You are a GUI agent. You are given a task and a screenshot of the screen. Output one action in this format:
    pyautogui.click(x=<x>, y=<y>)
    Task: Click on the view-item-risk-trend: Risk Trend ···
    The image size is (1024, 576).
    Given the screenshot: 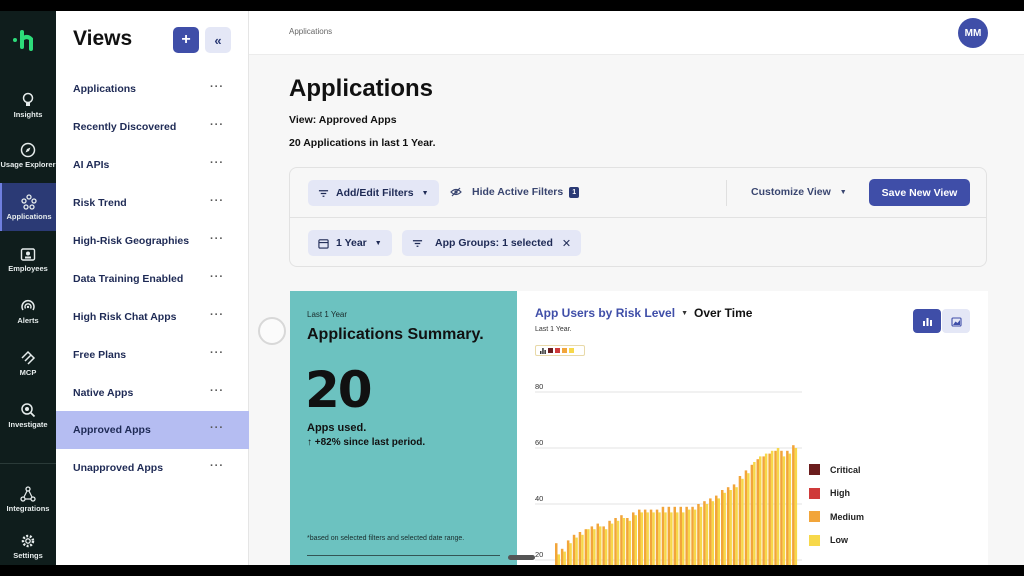 What is the action you would take?
    pyautogui.click(x=152, y=203)
    